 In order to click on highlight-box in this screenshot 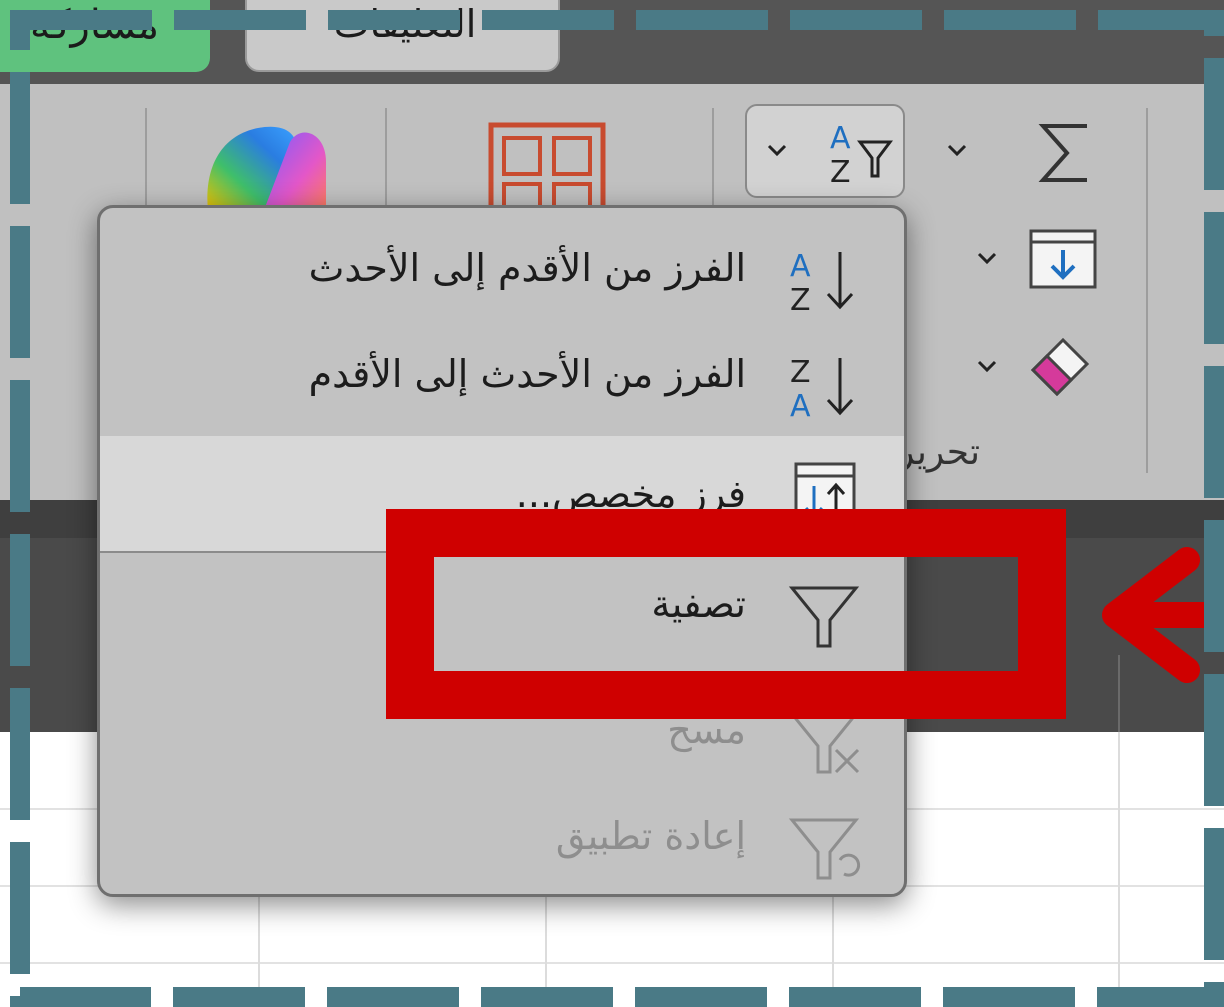, I will do `click(726, 614)`.